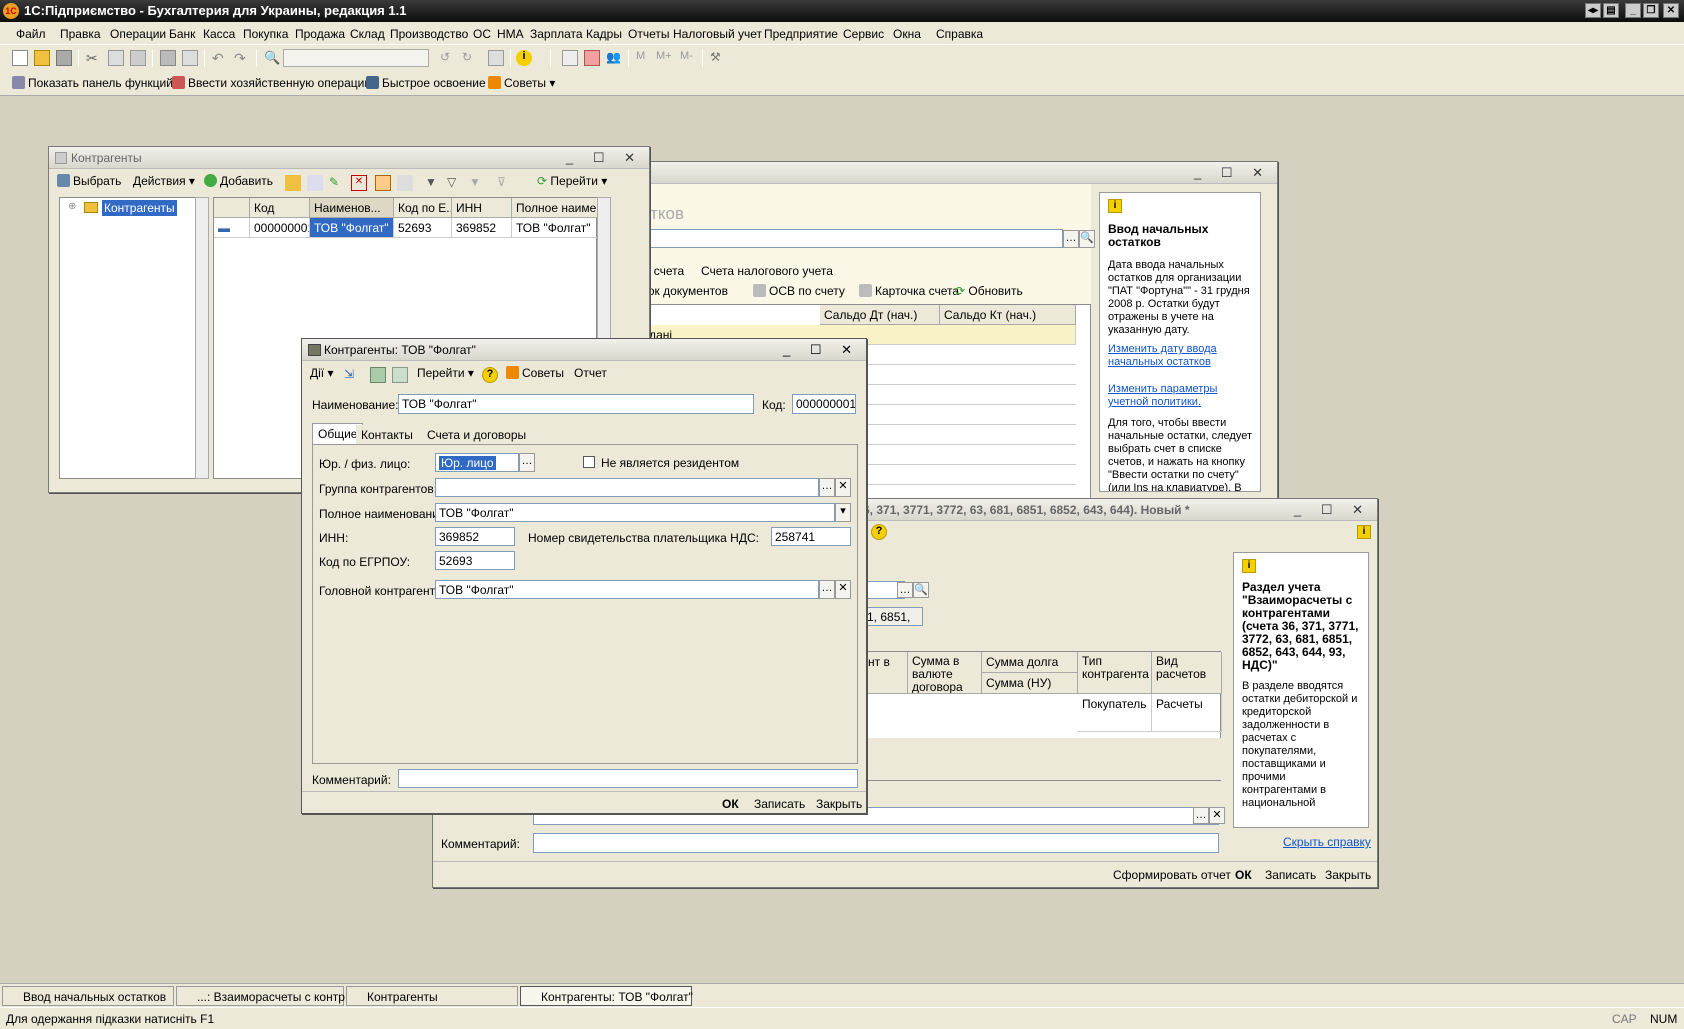  I want to click on nonresident-checkbox, so click(589, 462).